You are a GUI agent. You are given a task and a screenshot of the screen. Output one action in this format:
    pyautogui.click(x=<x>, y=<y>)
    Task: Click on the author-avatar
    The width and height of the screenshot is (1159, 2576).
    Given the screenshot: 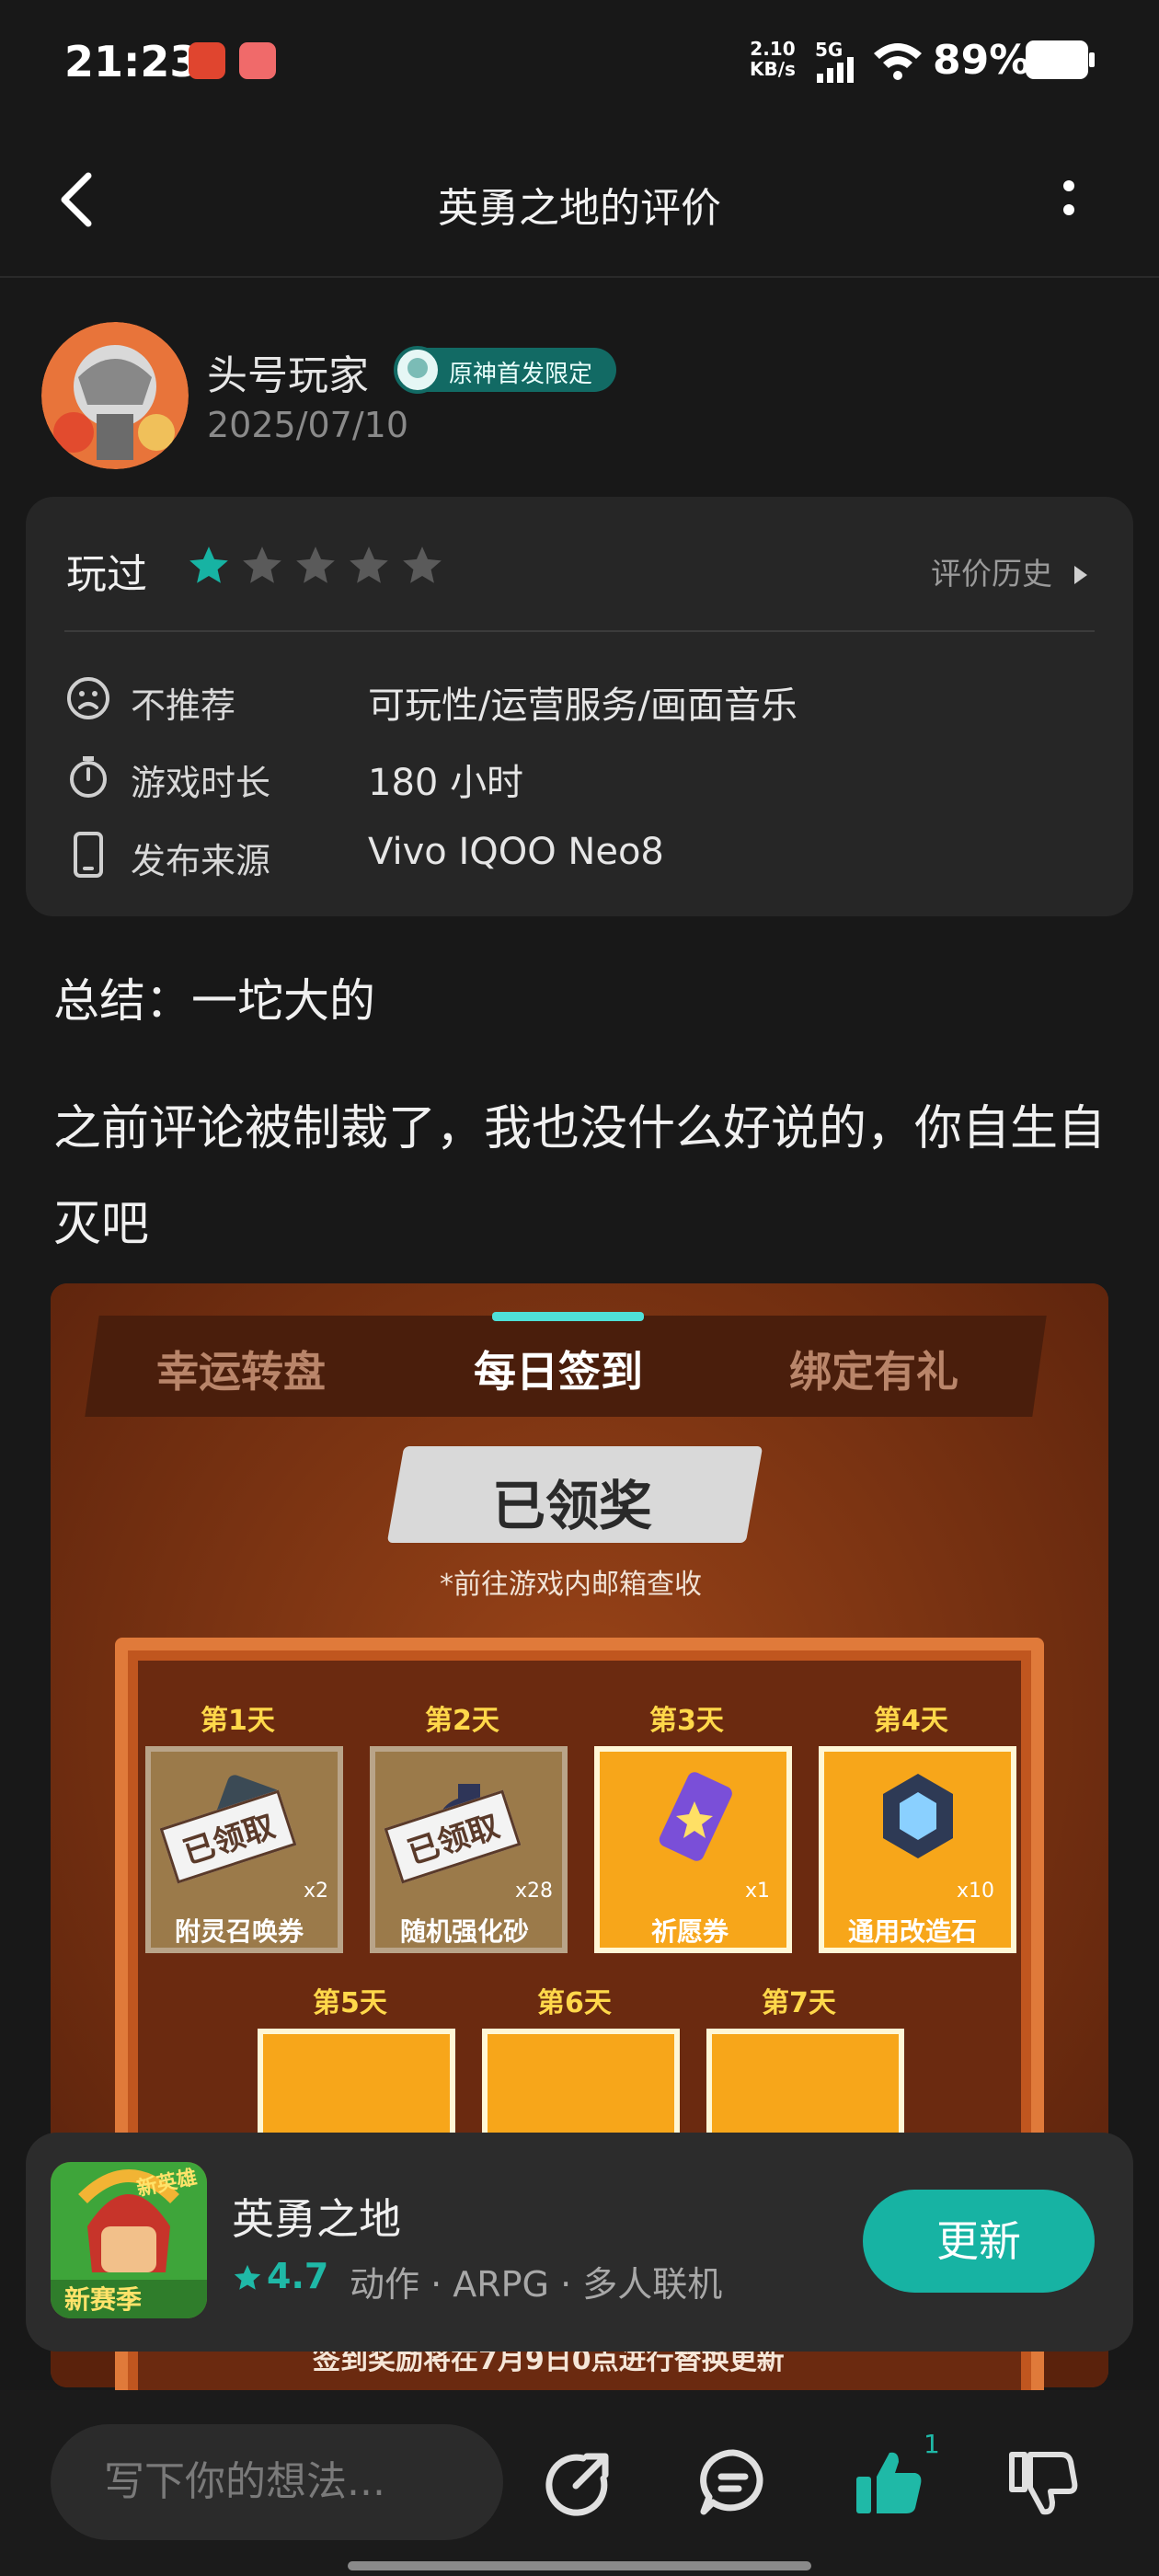 What is the action you would take?
    pyautogui.click(x=115, y=395)
    